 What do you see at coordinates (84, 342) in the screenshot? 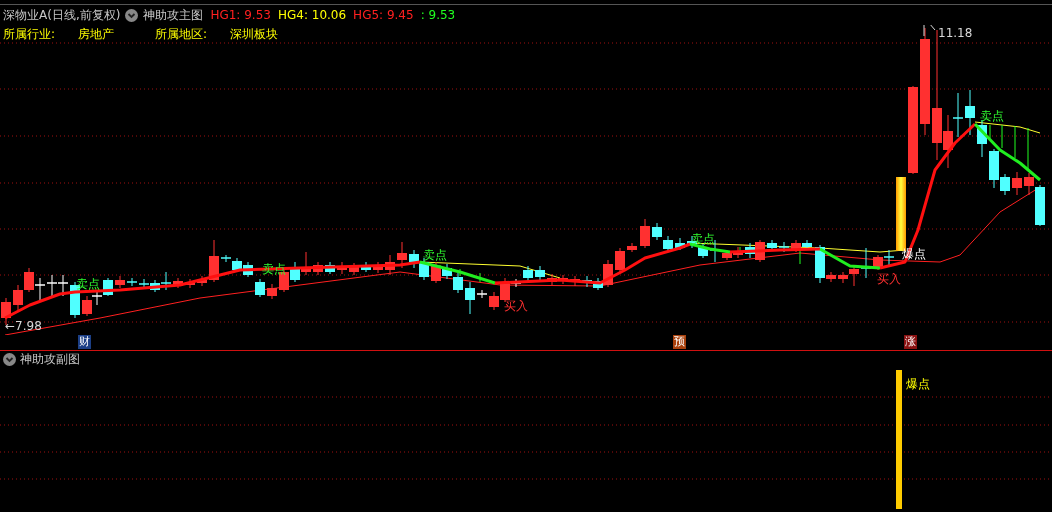
I see `event-marker: 财` at bounding box center [84, 342].